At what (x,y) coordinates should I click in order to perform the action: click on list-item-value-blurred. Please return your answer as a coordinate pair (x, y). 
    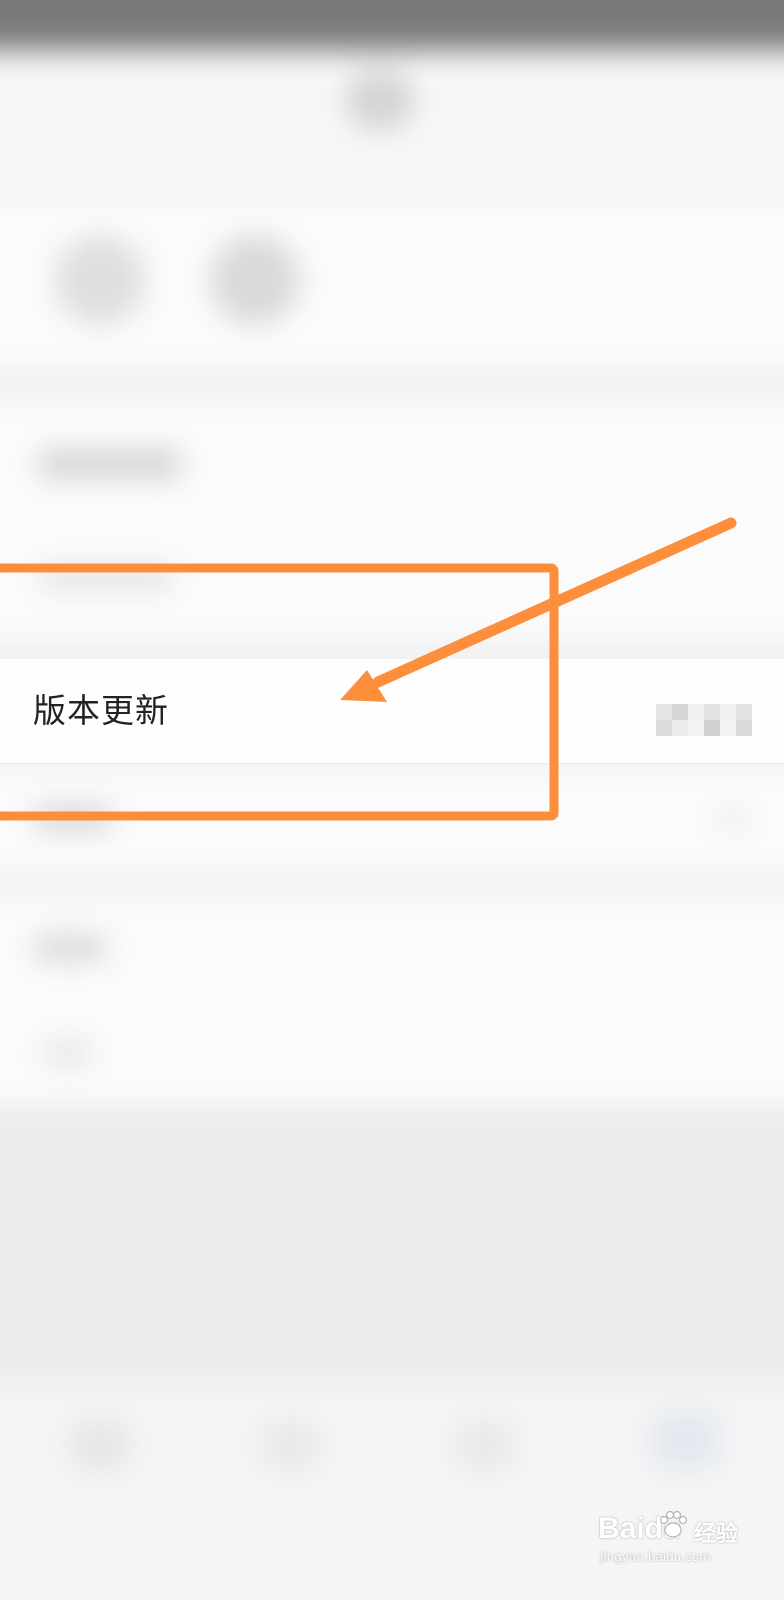
    Looking at the image, I should click on (732, 819).